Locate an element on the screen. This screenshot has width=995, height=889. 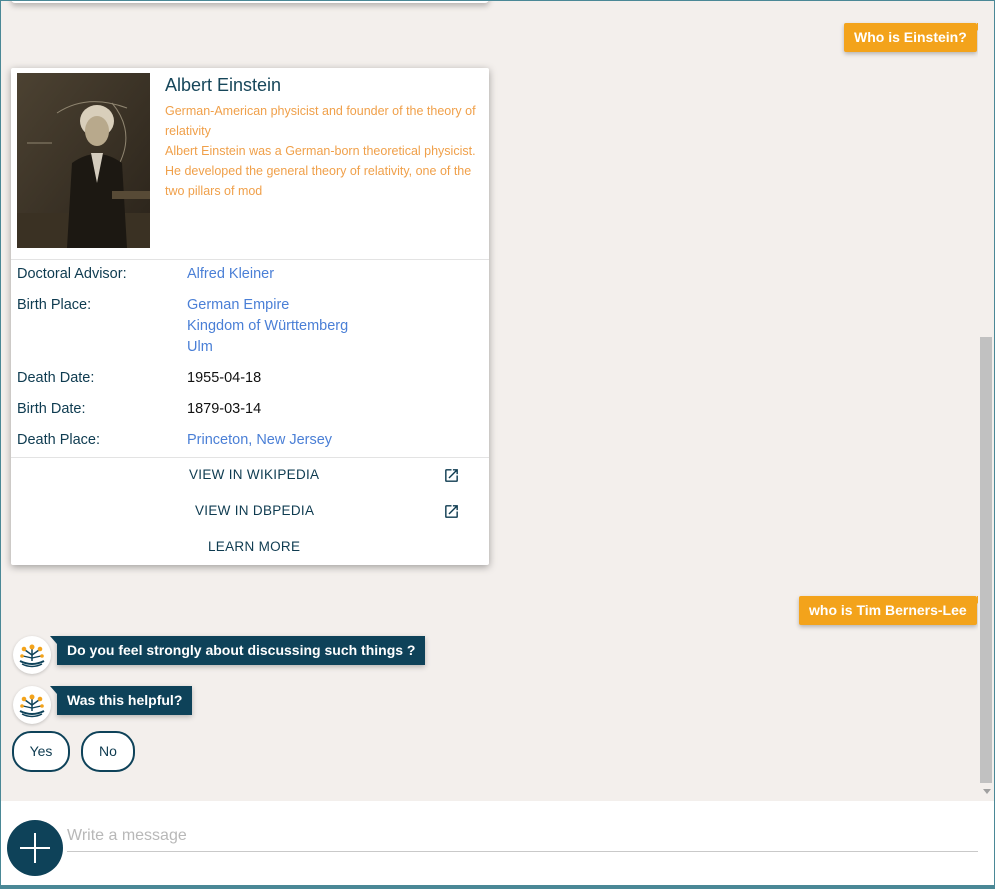
user-message-bubble: who is Tim Berners-Lee is located at coordinates (891, 610).